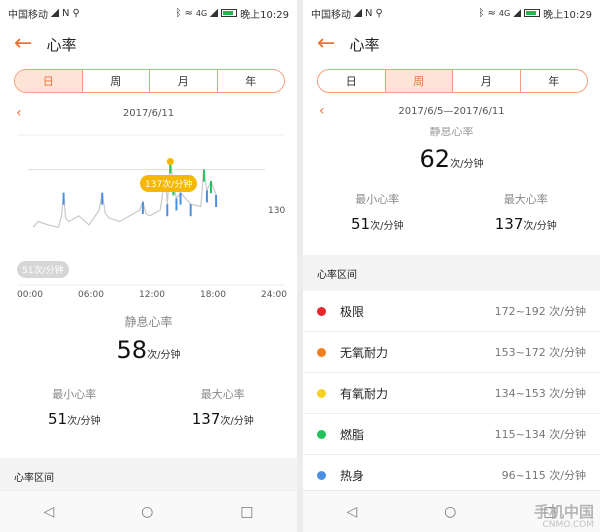  I want to click on x-tick: 24:00, so click(274, 295).